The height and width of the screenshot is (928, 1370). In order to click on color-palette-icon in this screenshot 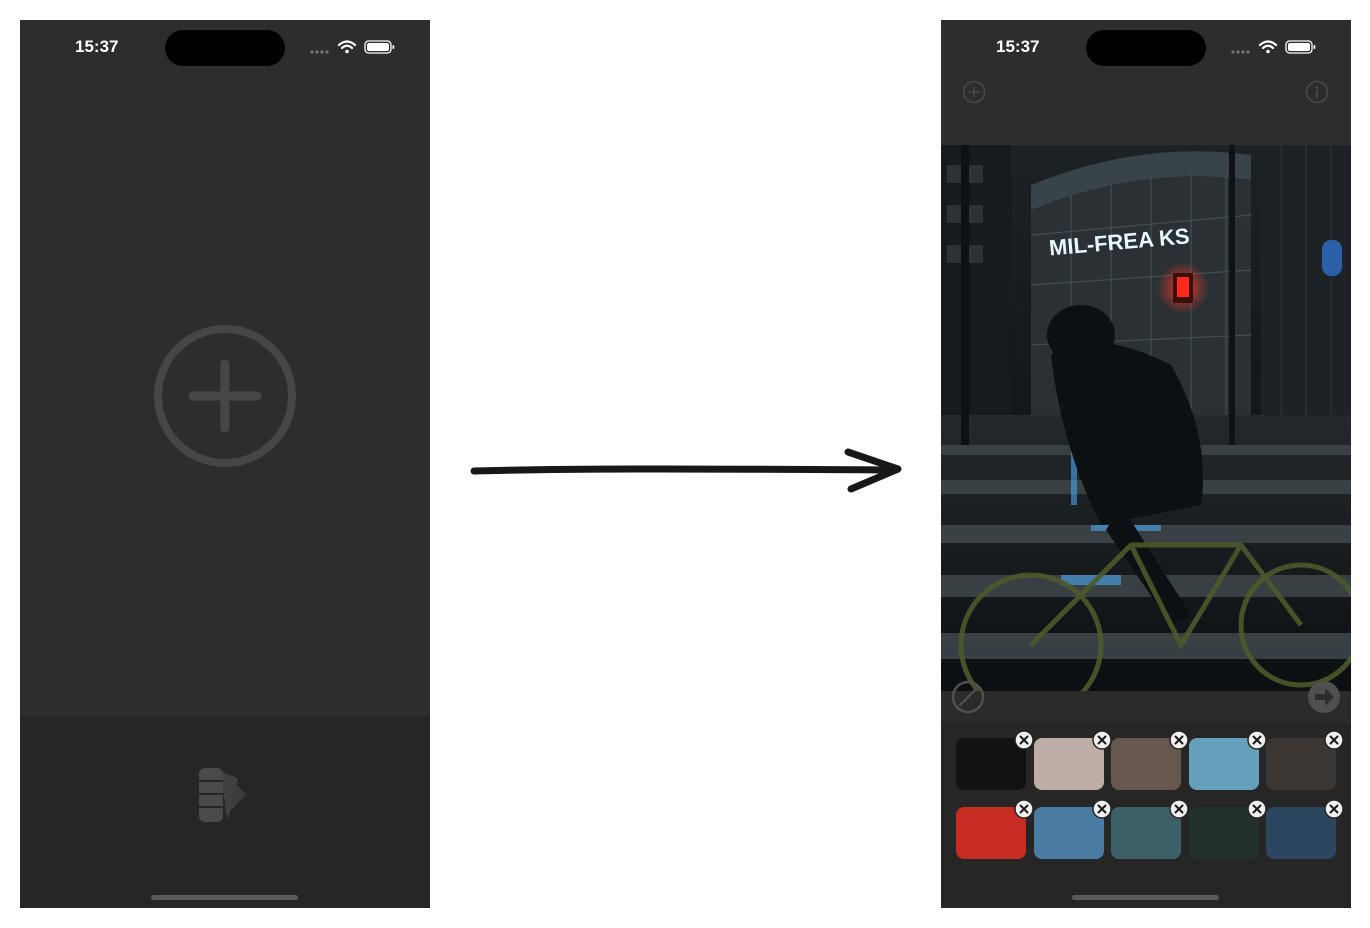, I will do `click(222, 795)`.